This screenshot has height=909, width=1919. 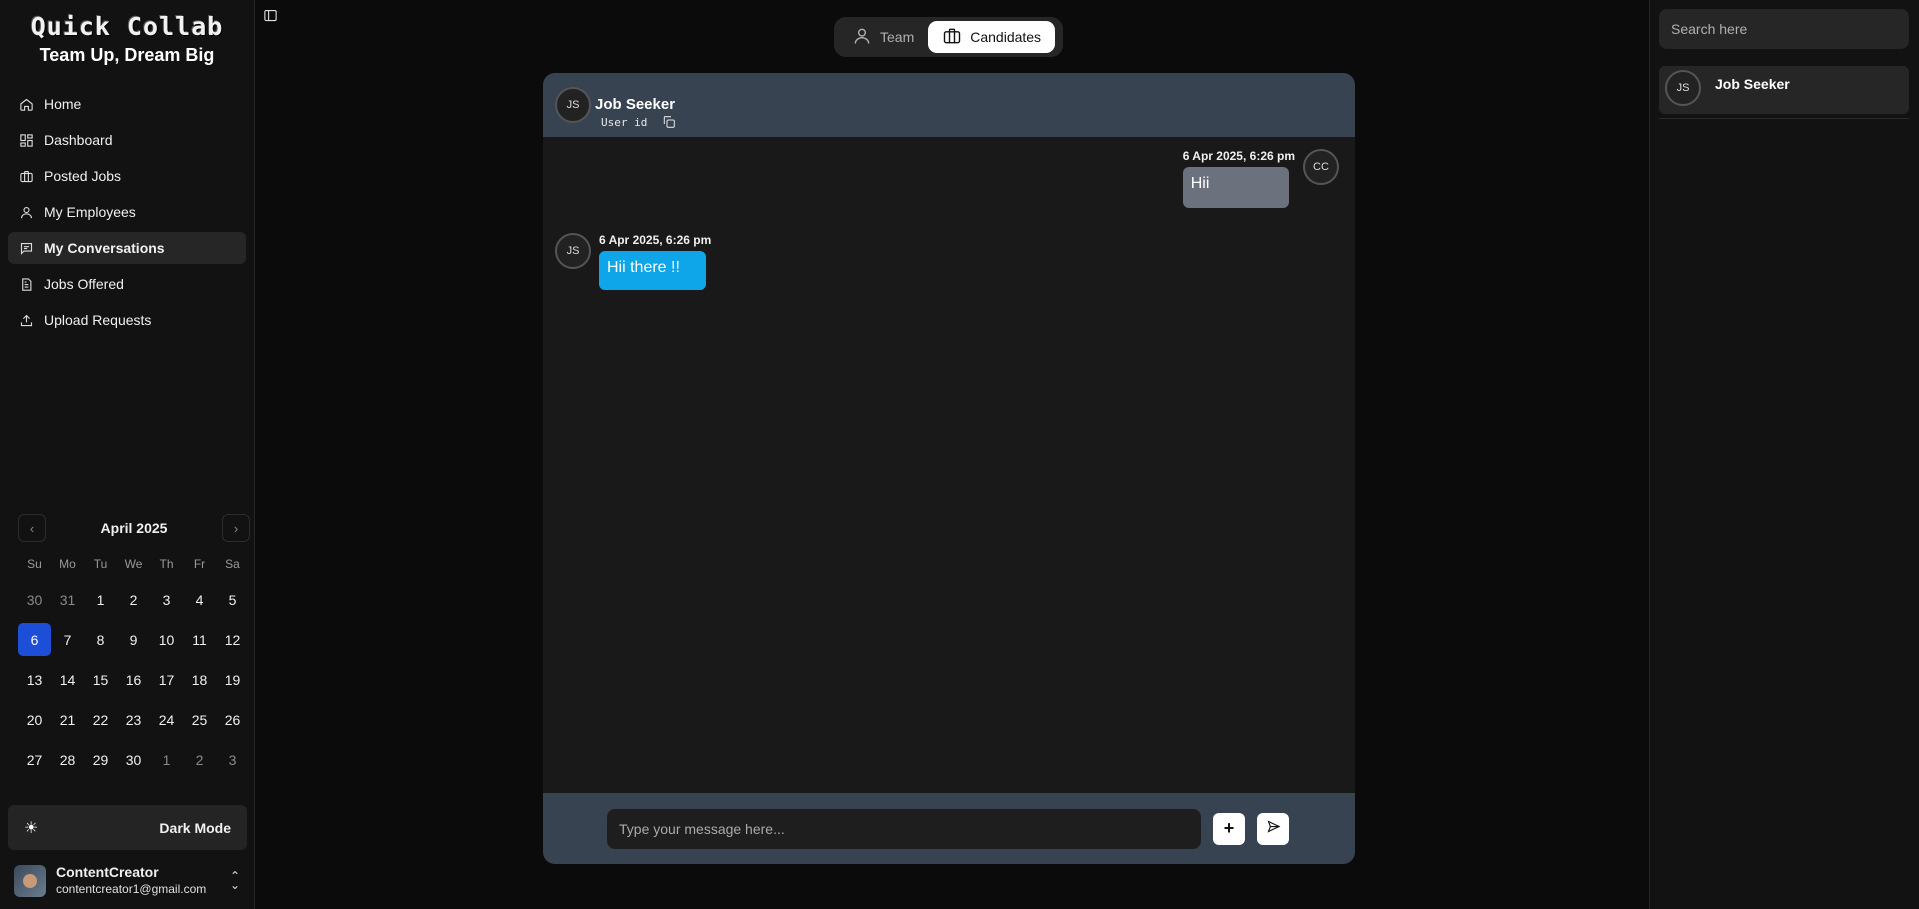 I want to click on calendar-day: 19, so click(x=232, y=679).